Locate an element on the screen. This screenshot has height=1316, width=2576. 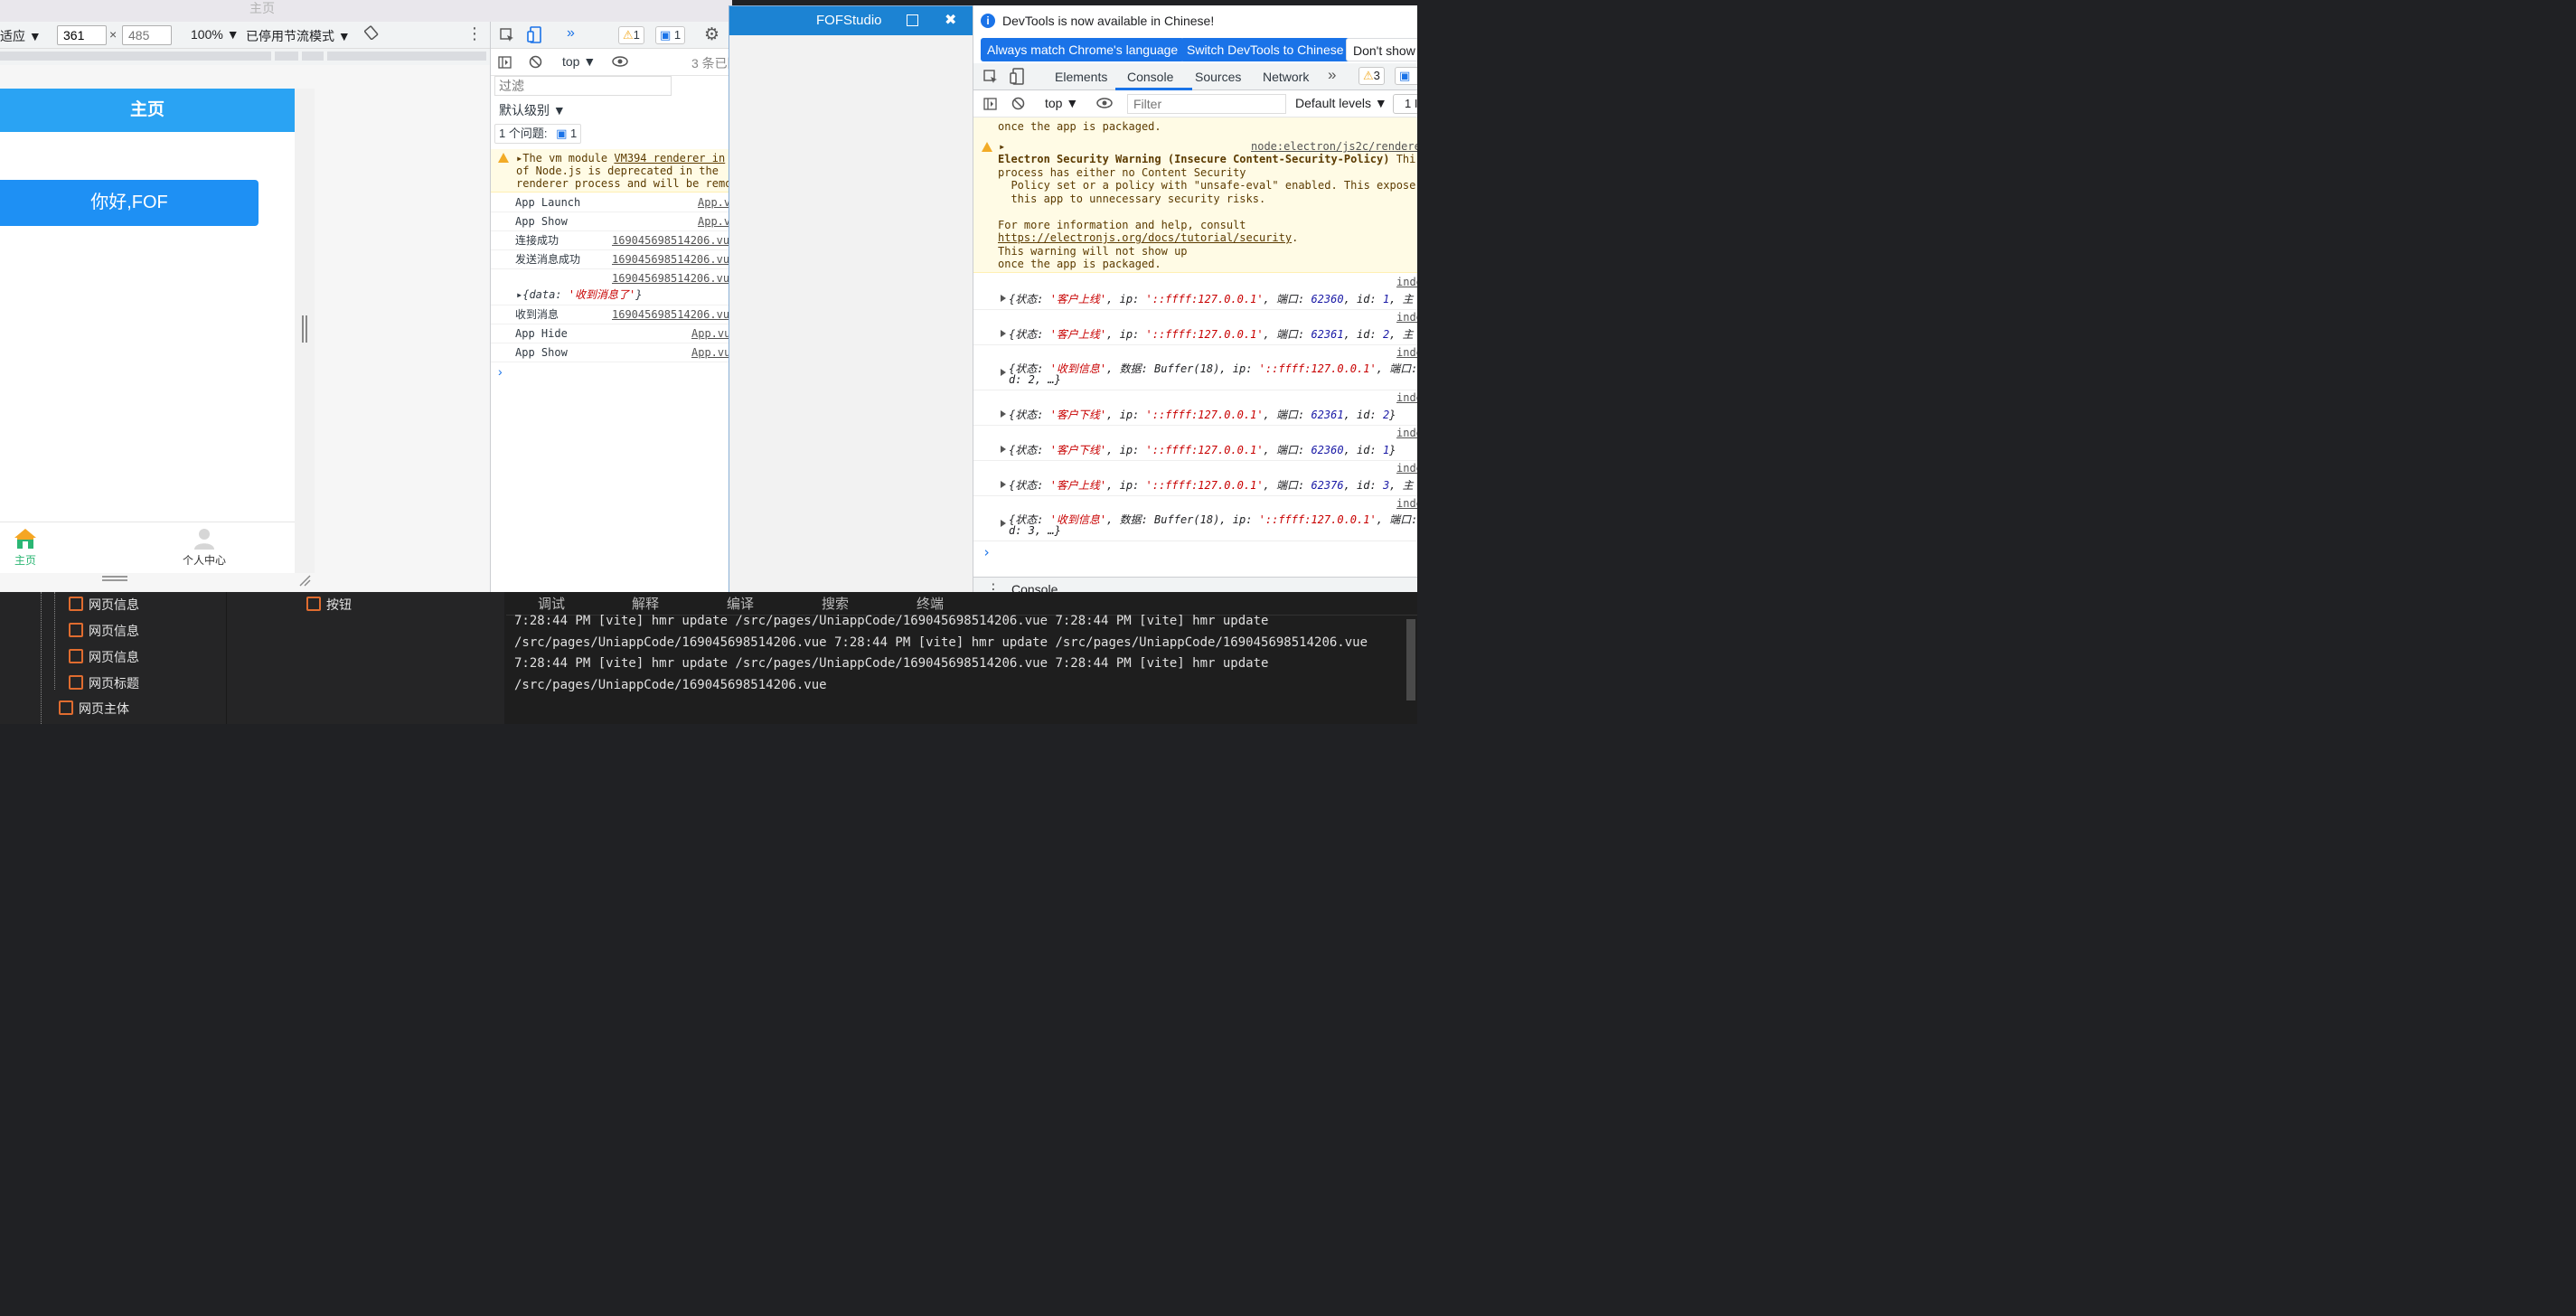
tab-console: Console is located at coordinates (1150, 77).